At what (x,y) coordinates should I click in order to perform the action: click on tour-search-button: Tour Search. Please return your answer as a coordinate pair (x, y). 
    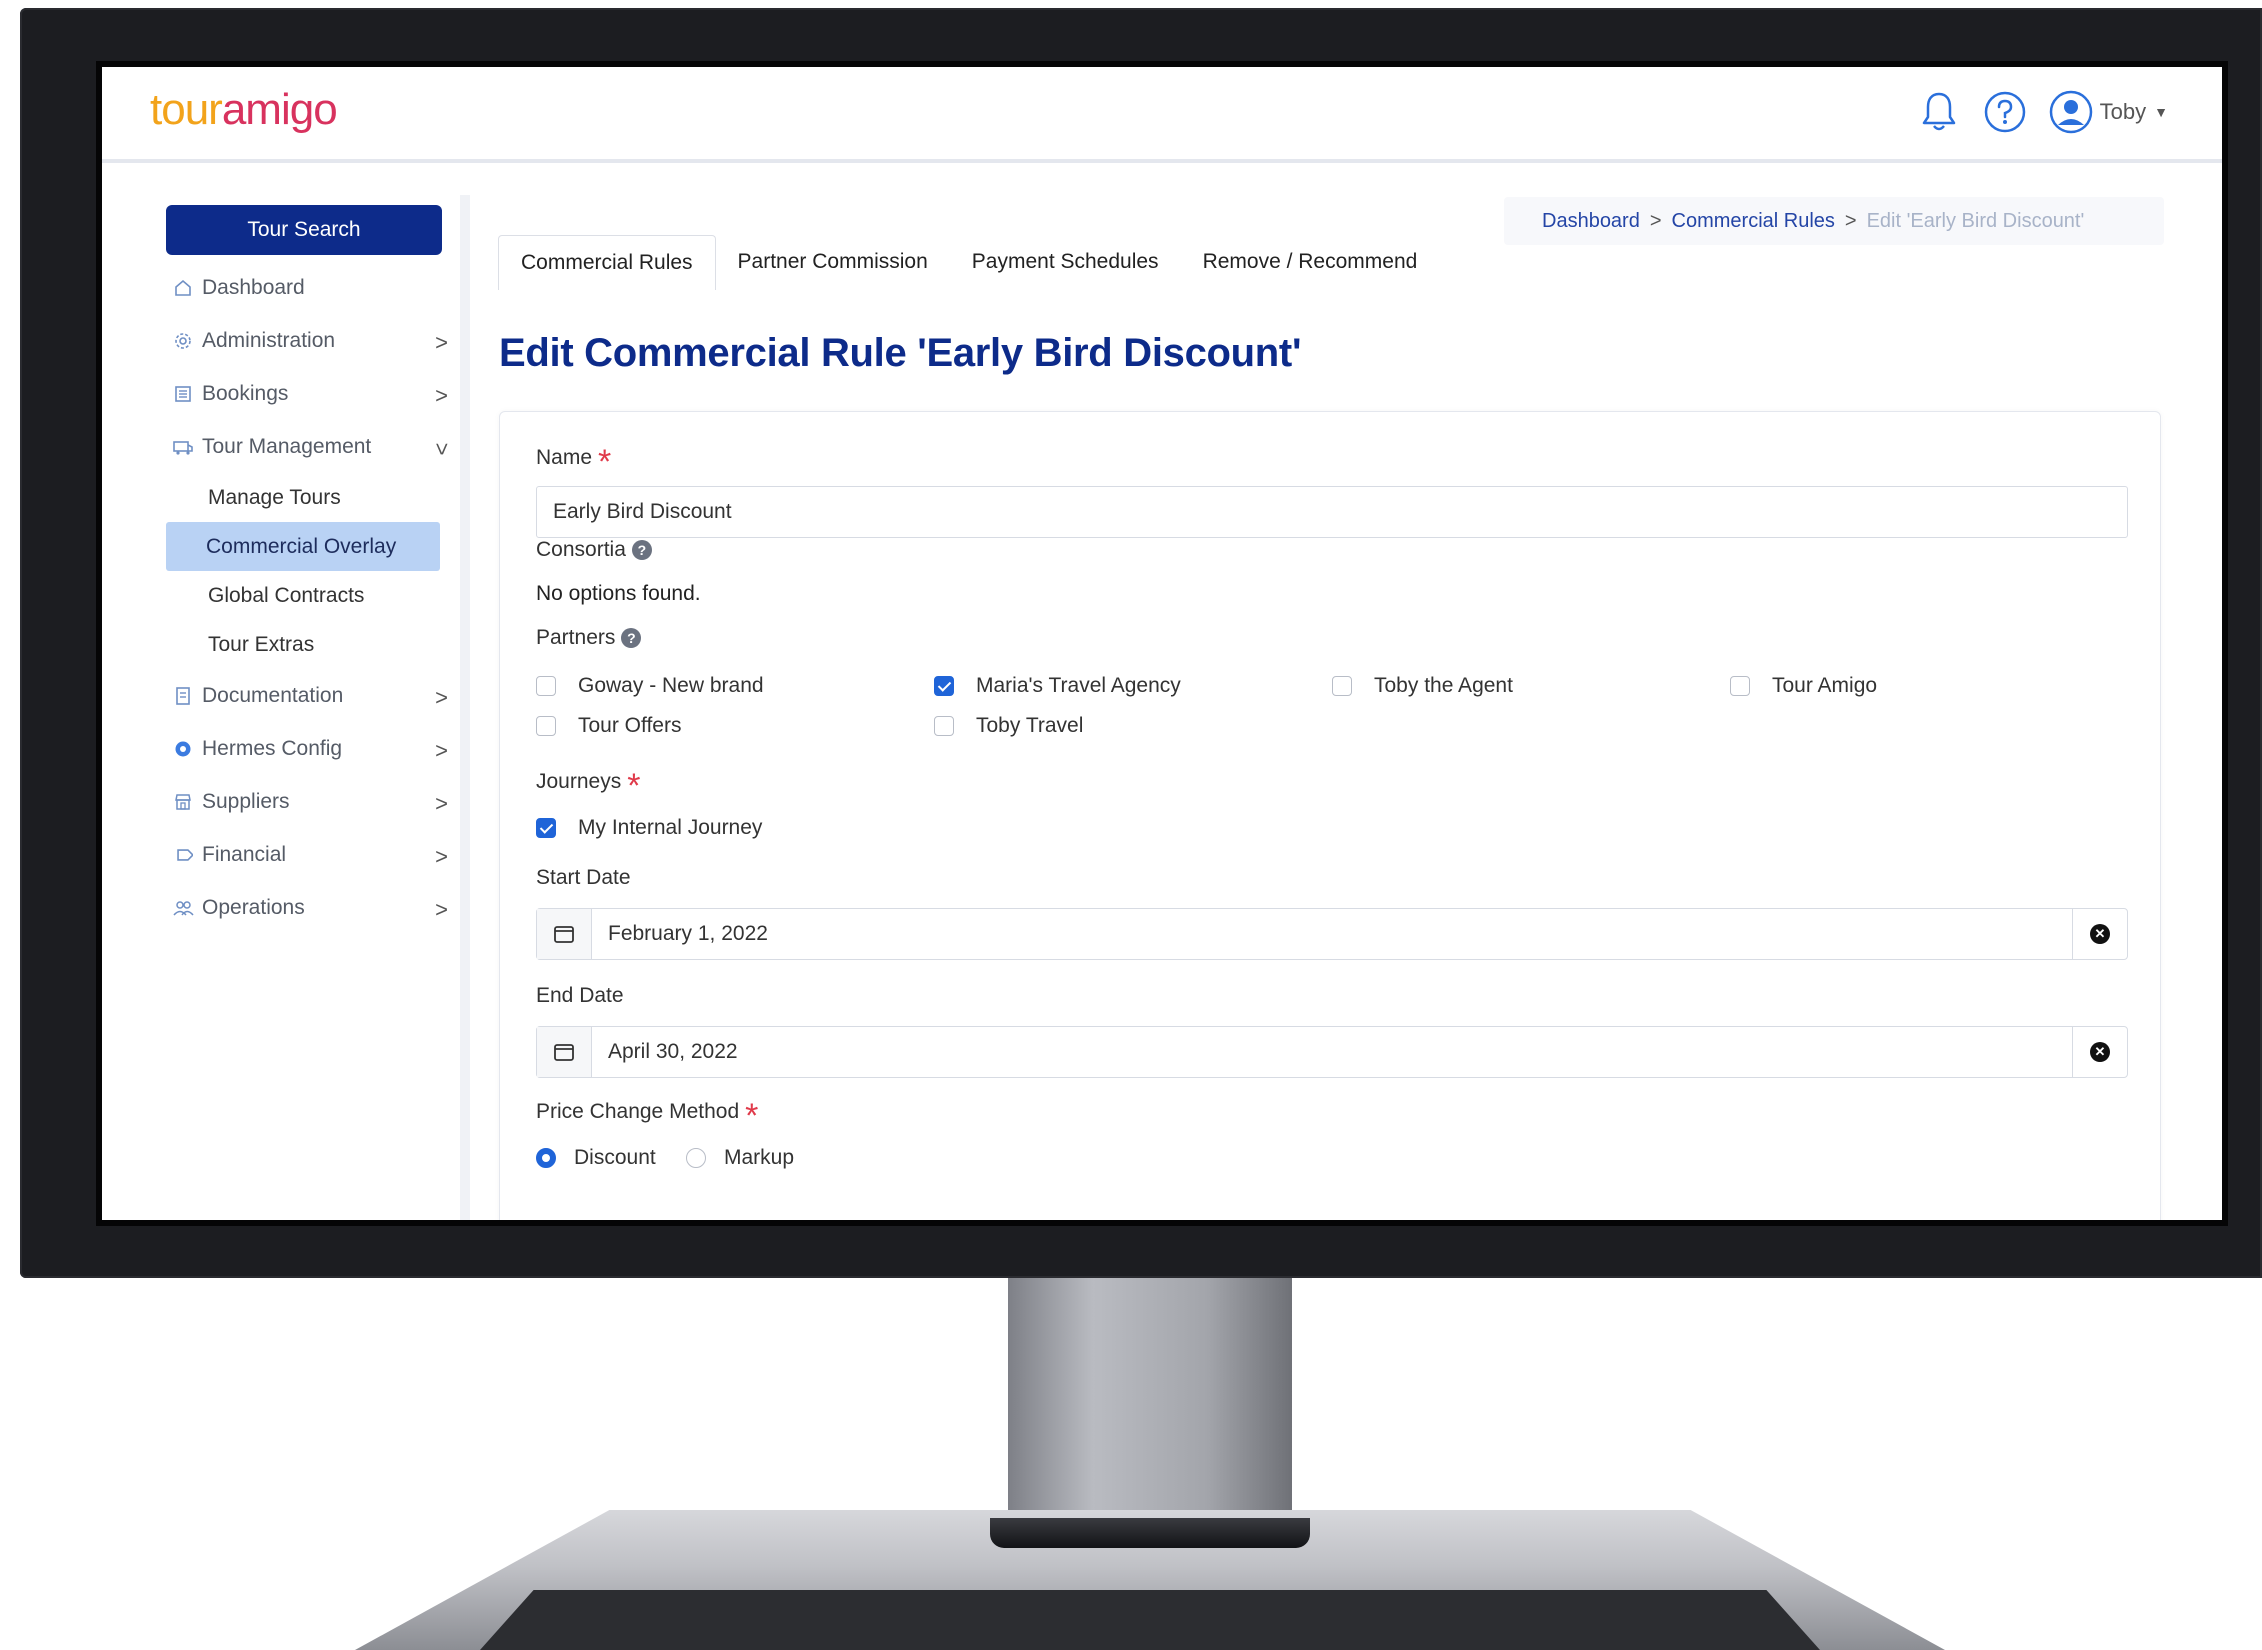
    Looking at the image, I should click on (304, 230).